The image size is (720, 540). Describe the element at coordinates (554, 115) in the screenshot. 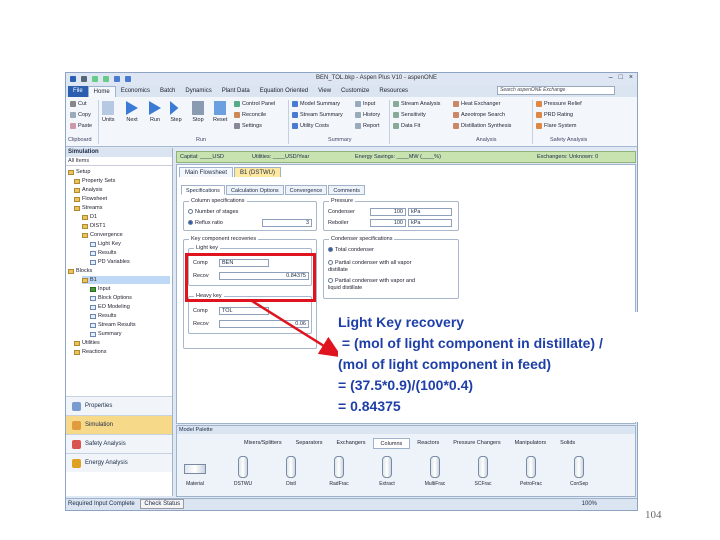

I see `prd-rating-button: PRD Rating` at that location.